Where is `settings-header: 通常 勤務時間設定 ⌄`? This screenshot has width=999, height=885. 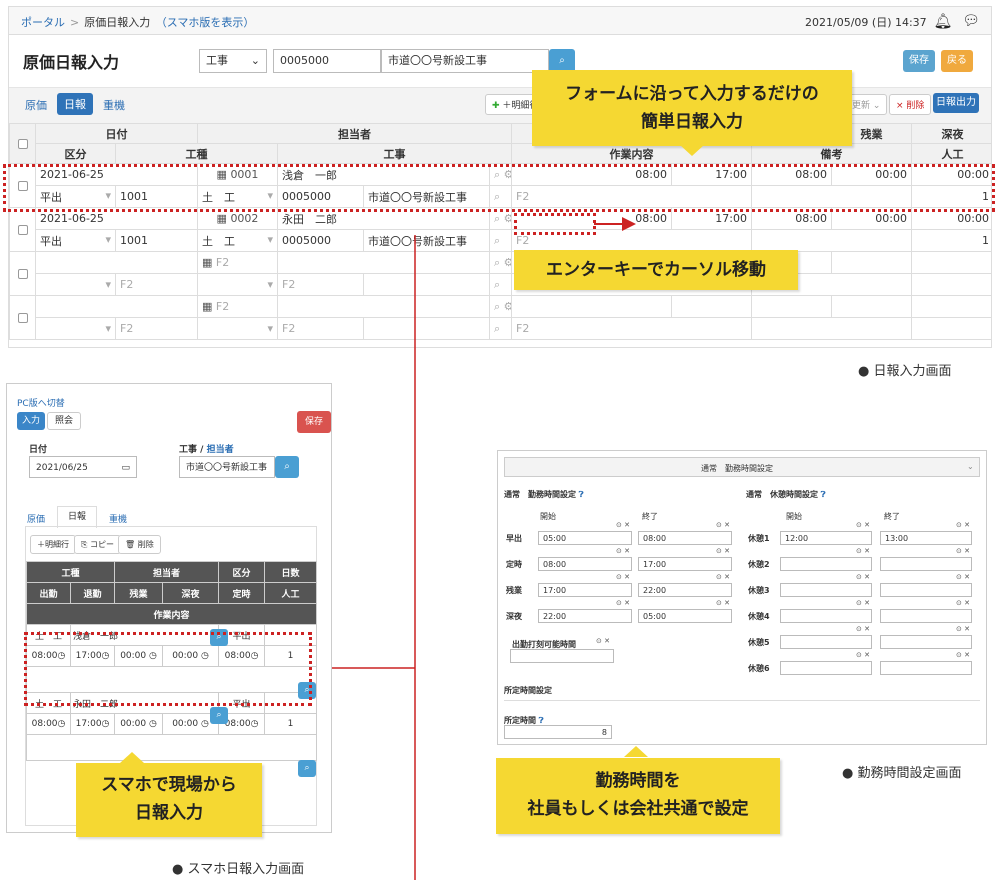 settings-header: 通常 勤務時間設定 ⌄ is located at coordinates (742, 467).